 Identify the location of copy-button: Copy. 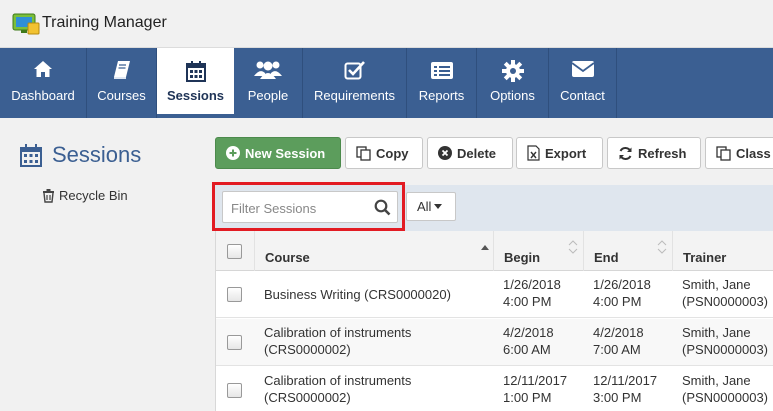
(384, 153).